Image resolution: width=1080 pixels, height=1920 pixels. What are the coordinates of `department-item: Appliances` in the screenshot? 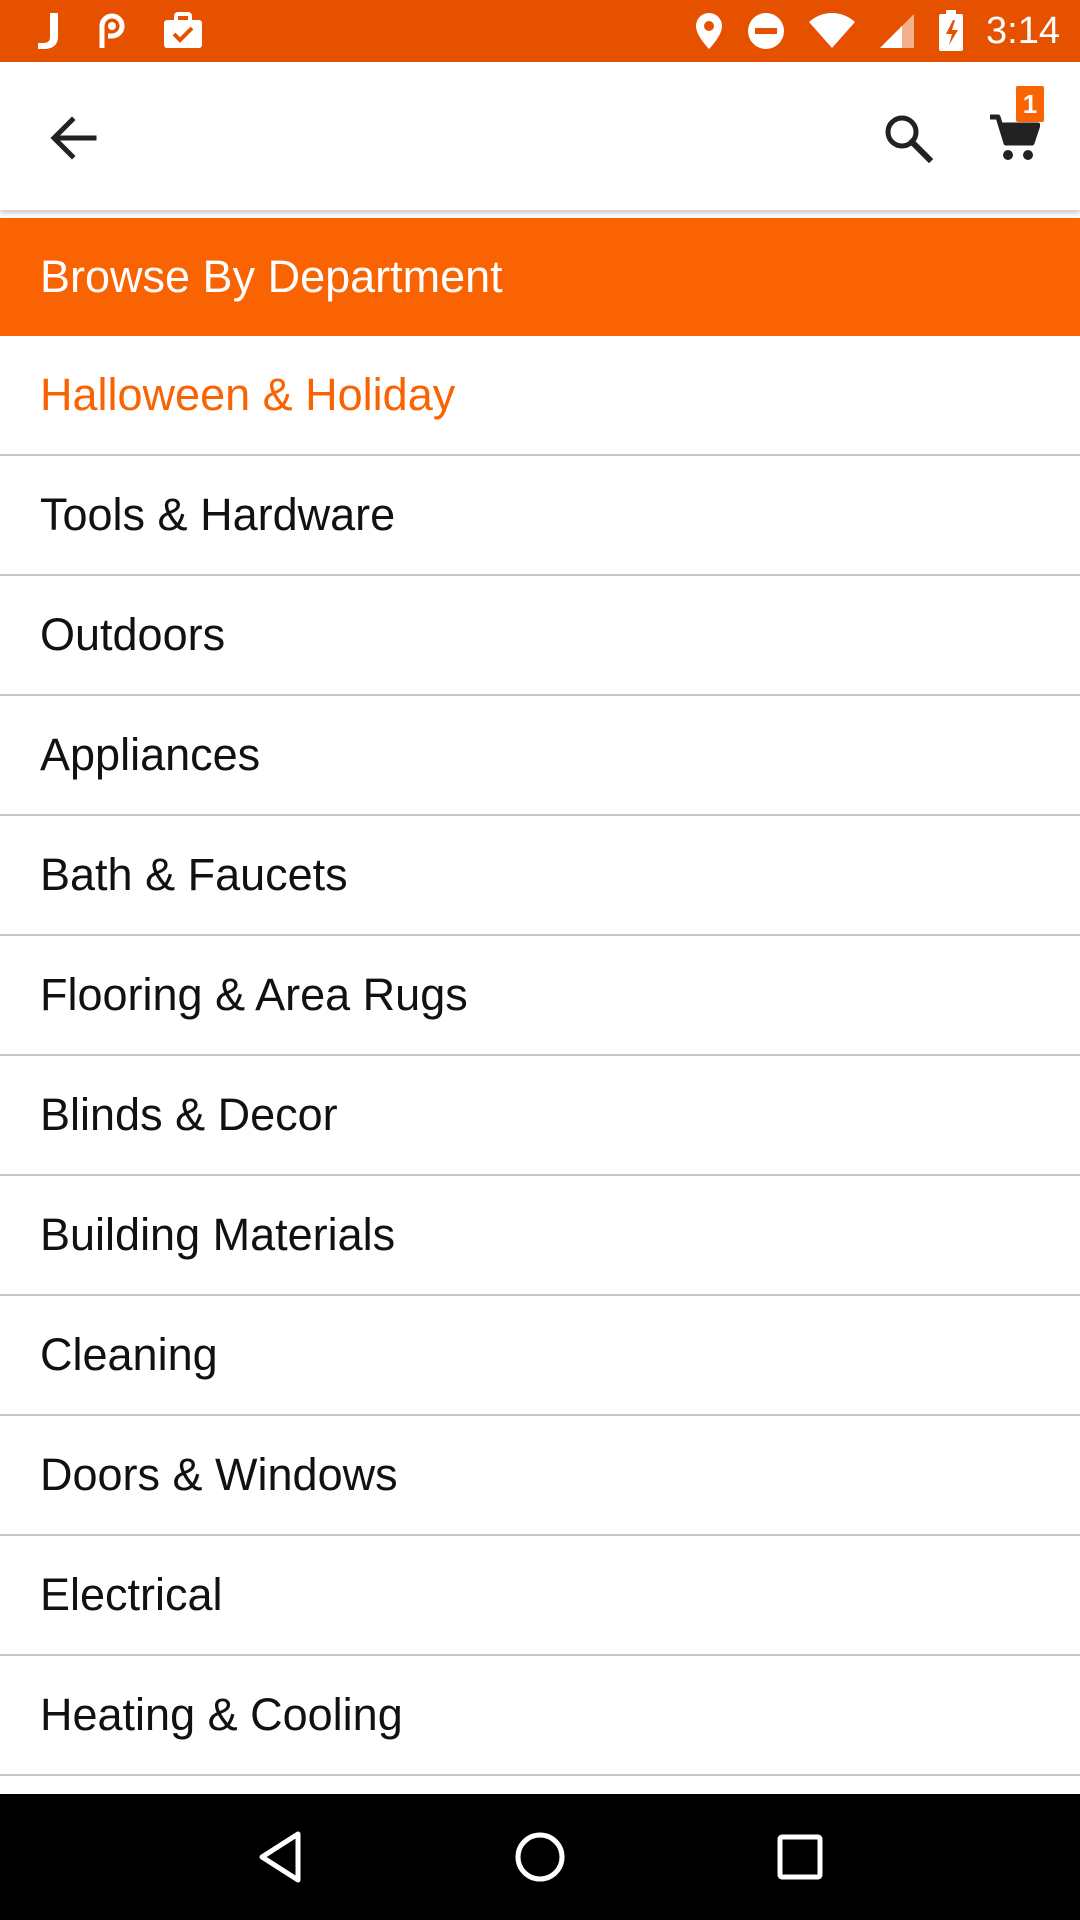 It's located at (540, 756).